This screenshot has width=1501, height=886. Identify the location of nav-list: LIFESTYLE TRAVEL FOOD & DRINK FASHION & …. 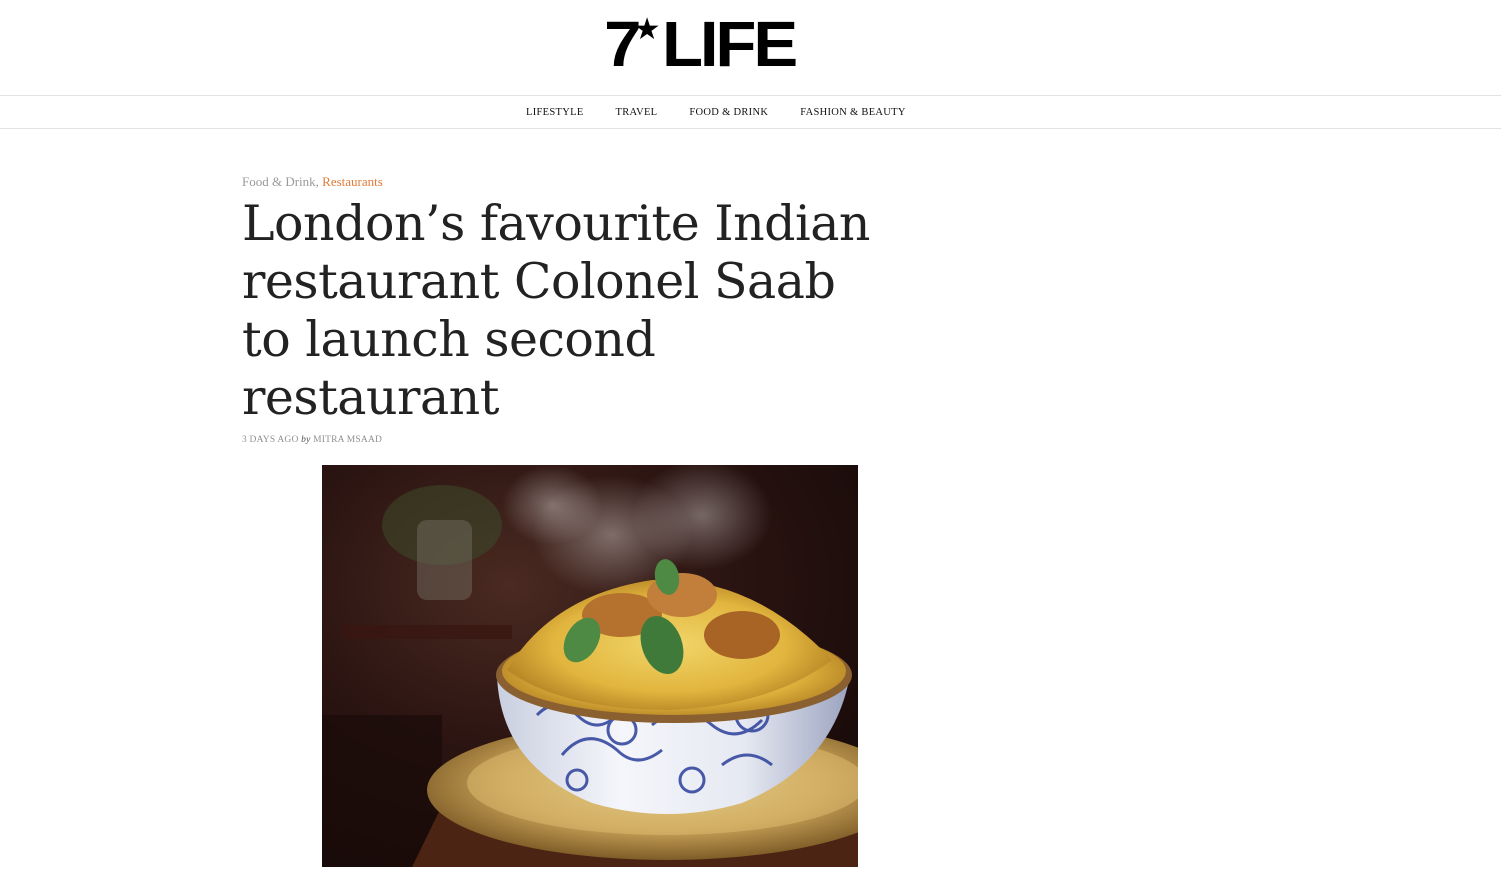
(732, 112).